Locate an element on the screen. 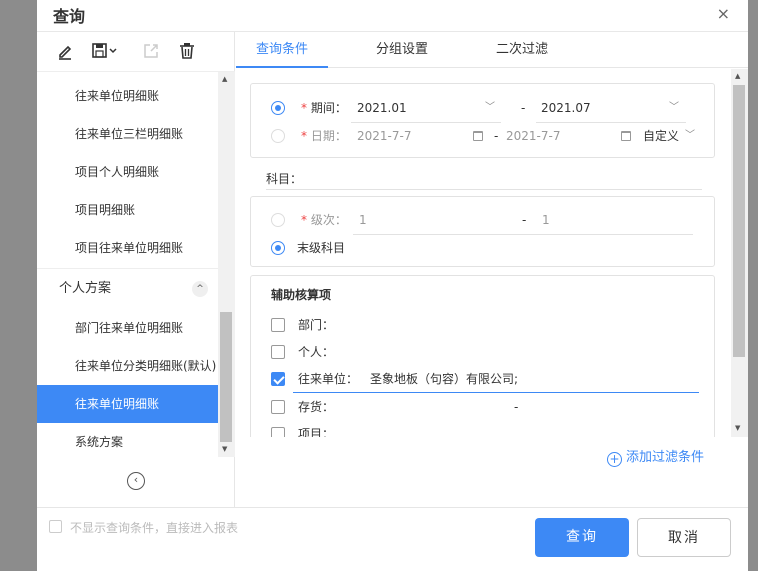  auxiliary-item: 个人： is located at coordinates (483, 352).